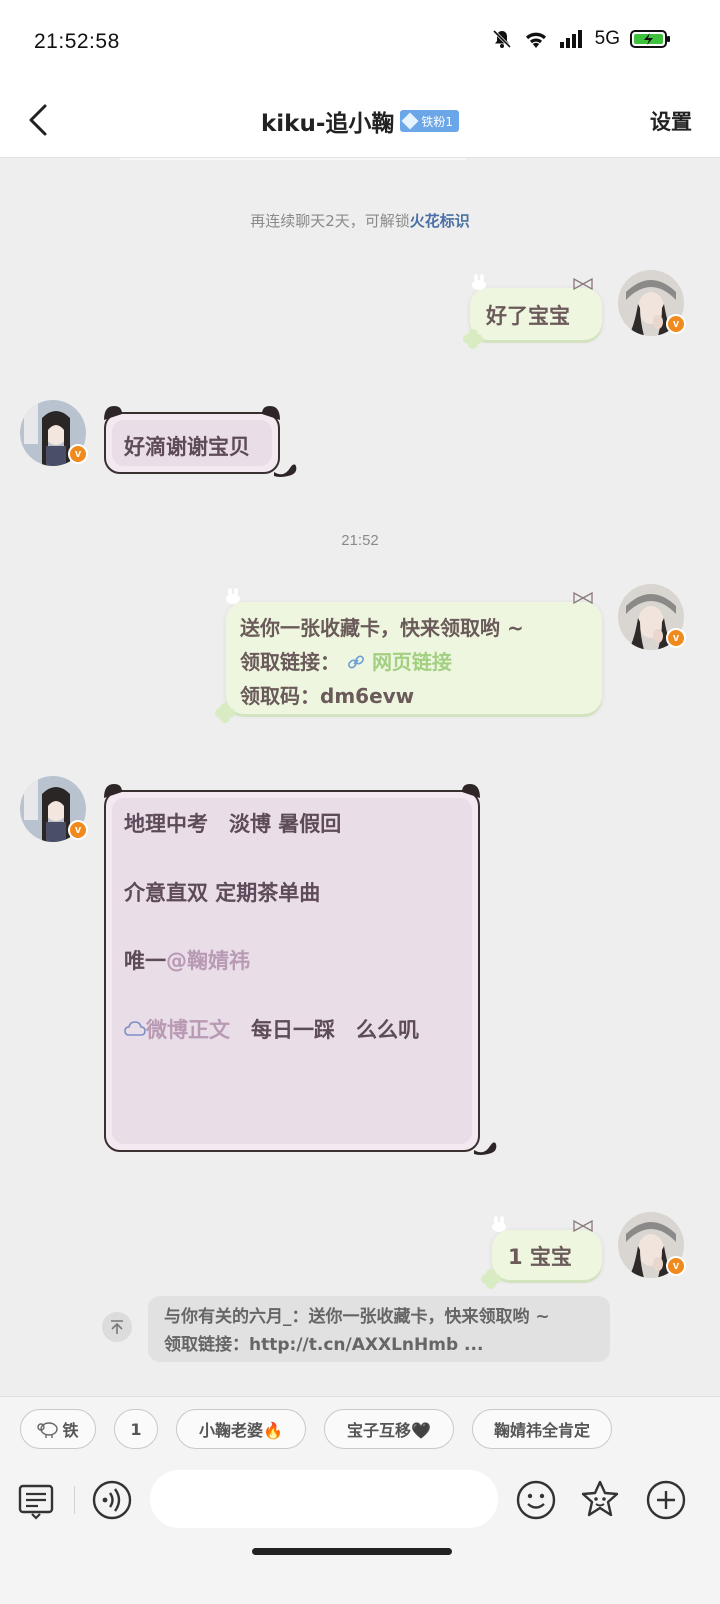 This screenshot has width=720, height=1604. Describe the element at coordinates (501, 39) in the screenshot. I see `mute-bell-icon` at that location.